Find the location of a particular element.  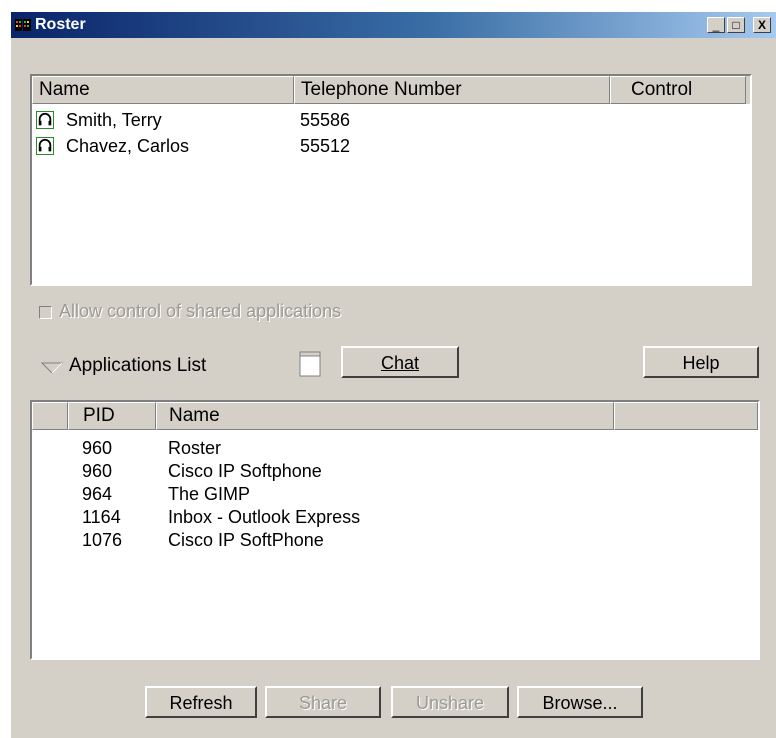

applications-header: PID Name is located at coordinates (395, 416).